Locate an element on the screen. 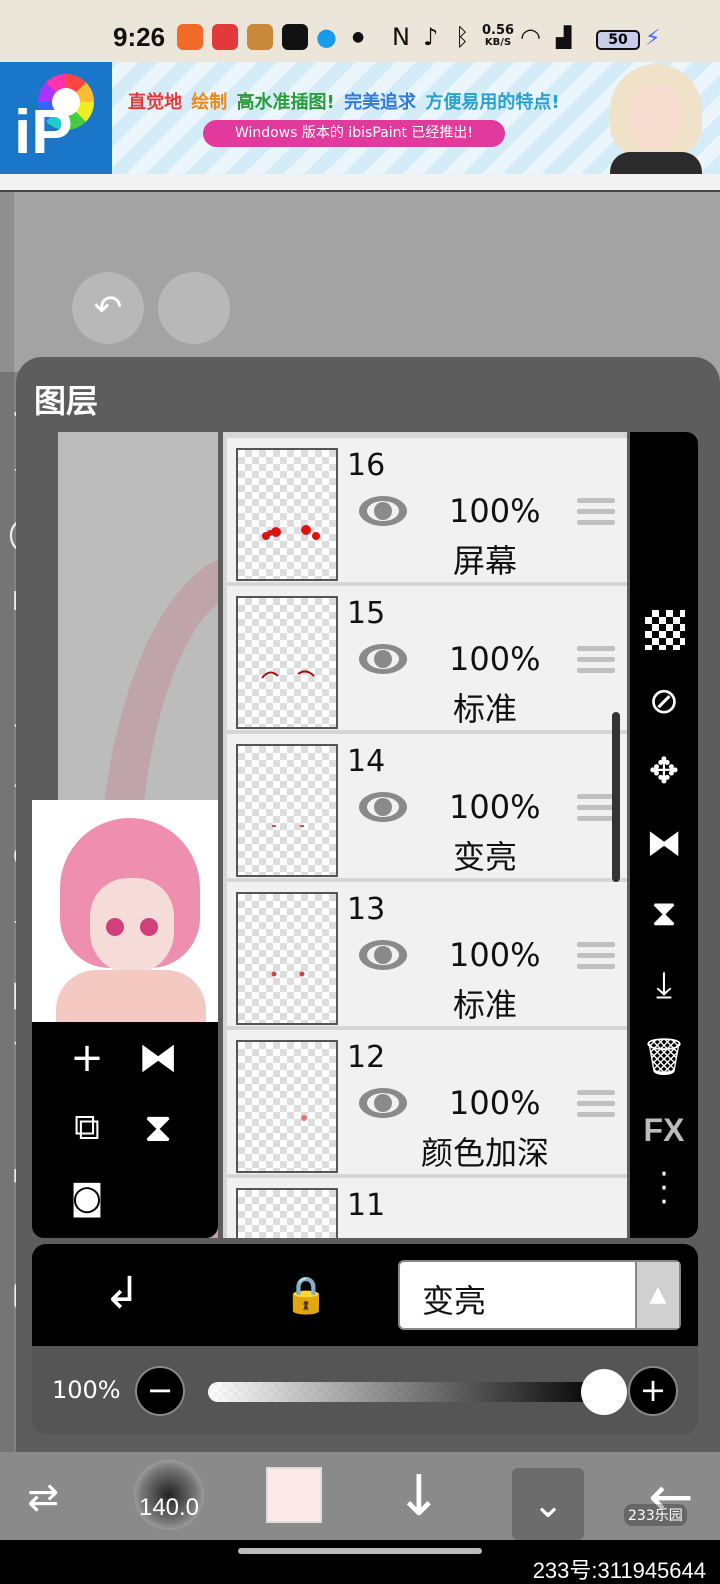 This screenshot has height=1584, width=720. blend-mode-select: 变亮 ▲ is located at coordinates (539, 1295).